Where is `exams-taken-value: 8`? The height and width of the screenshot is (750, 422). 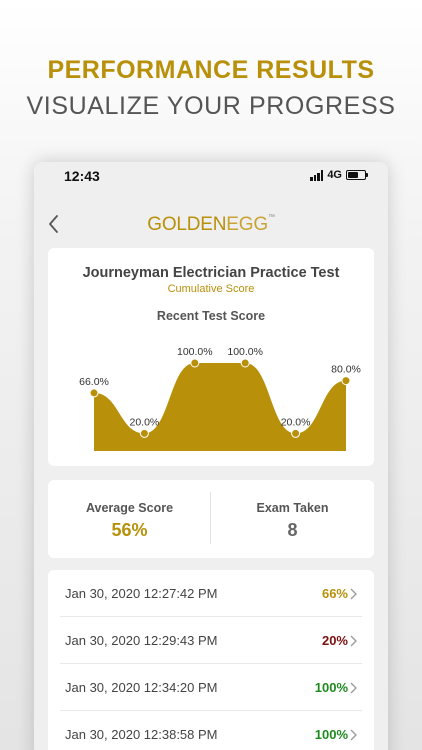 exams-taken-value: 8 is located at coordinates (292, 530).